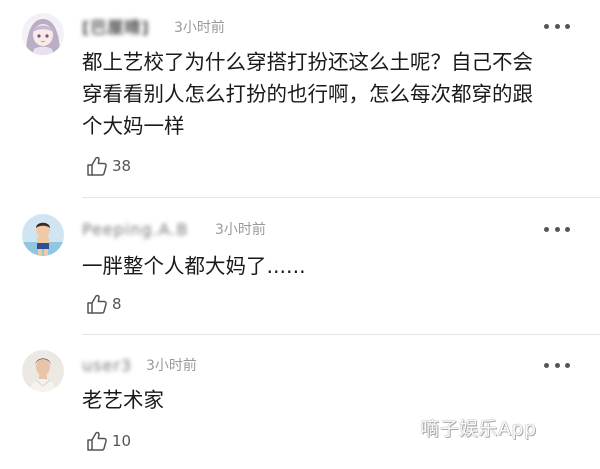  Describe the element at coordinates (557, 365) in the screenshot. I see `more-dots-icon` at that location.